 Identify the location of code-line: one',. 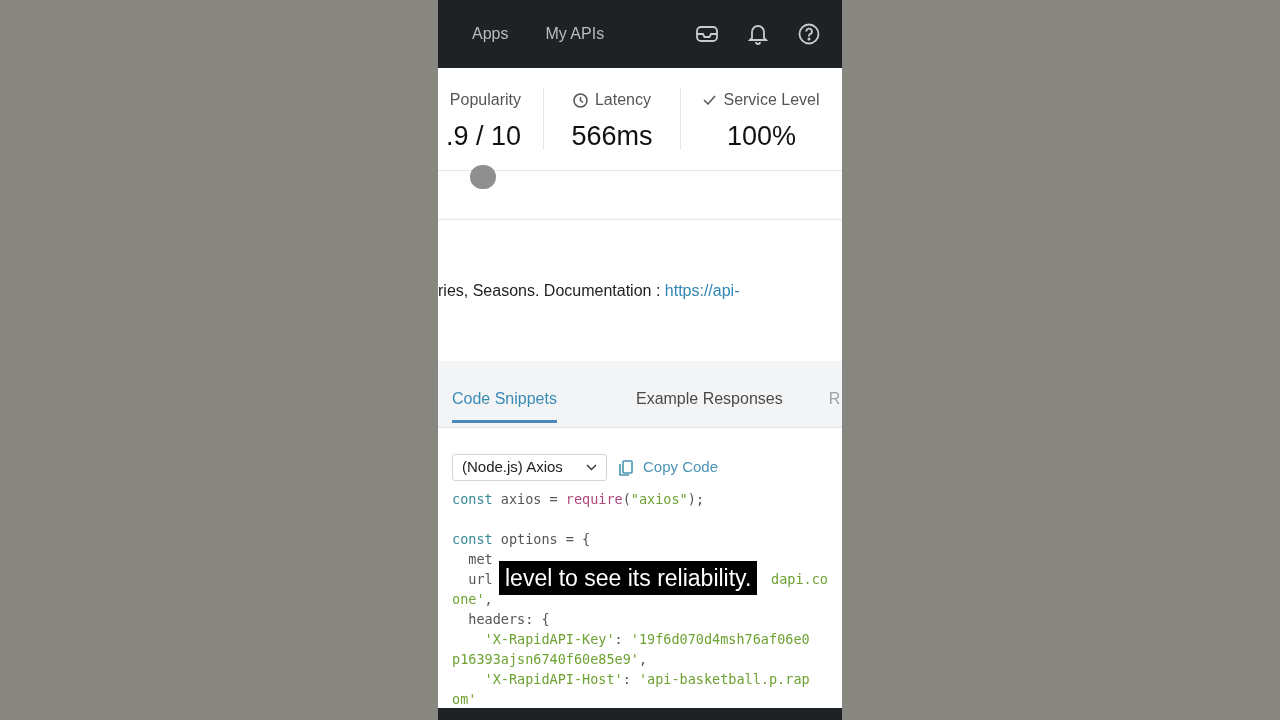
(472, 599).